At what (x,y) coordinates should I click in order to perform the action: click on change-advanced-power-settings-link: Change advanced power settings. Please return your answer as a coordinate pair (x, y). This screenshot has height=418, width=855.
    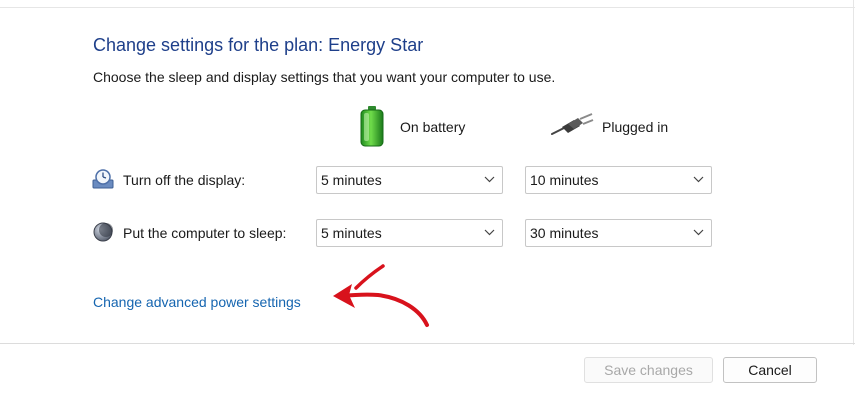
    Looking at the image, I should click on (197, 302).